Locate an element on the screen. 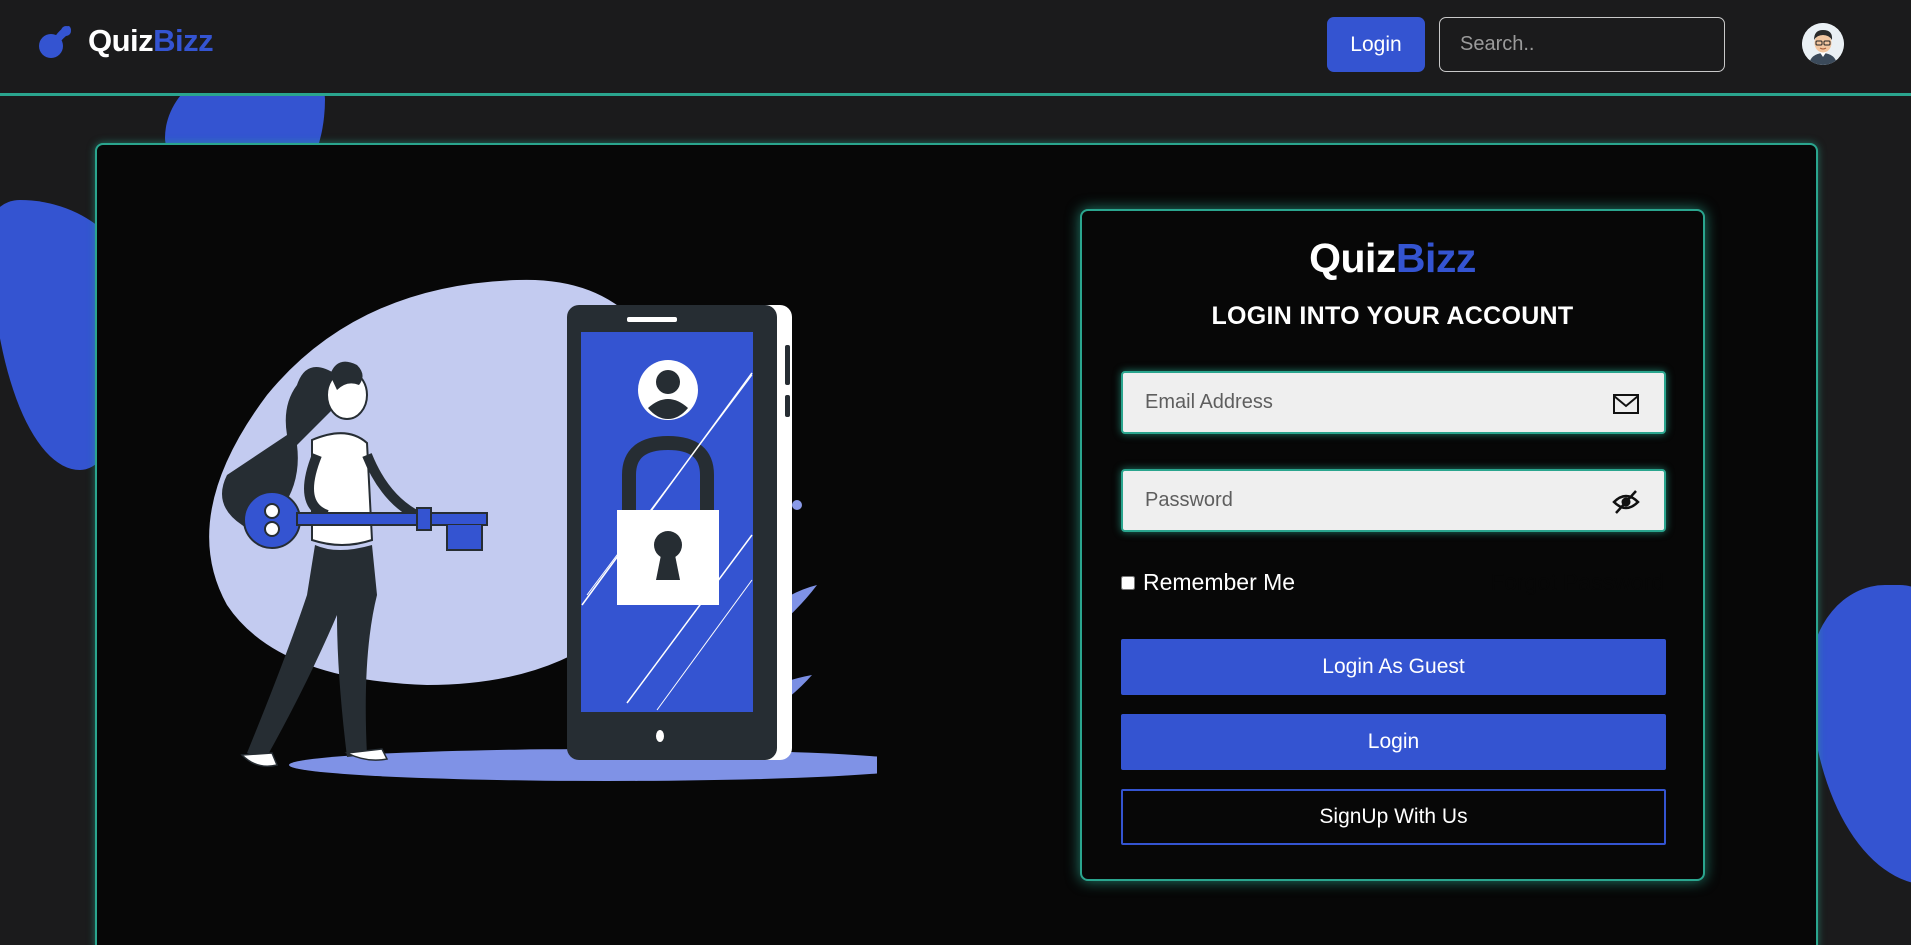  password-field-wrapper is located at coordinates (1393, 500).